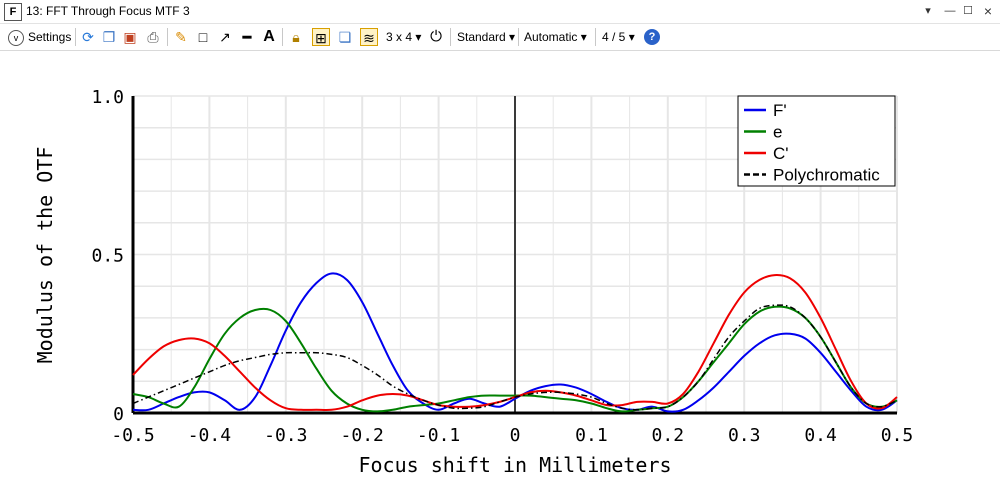 The height and width of the screenshot is (500, 1000). Describe the element at coordinates (744, 435) in the screenshot. I see `x-tick-label: 0.3` at that location.